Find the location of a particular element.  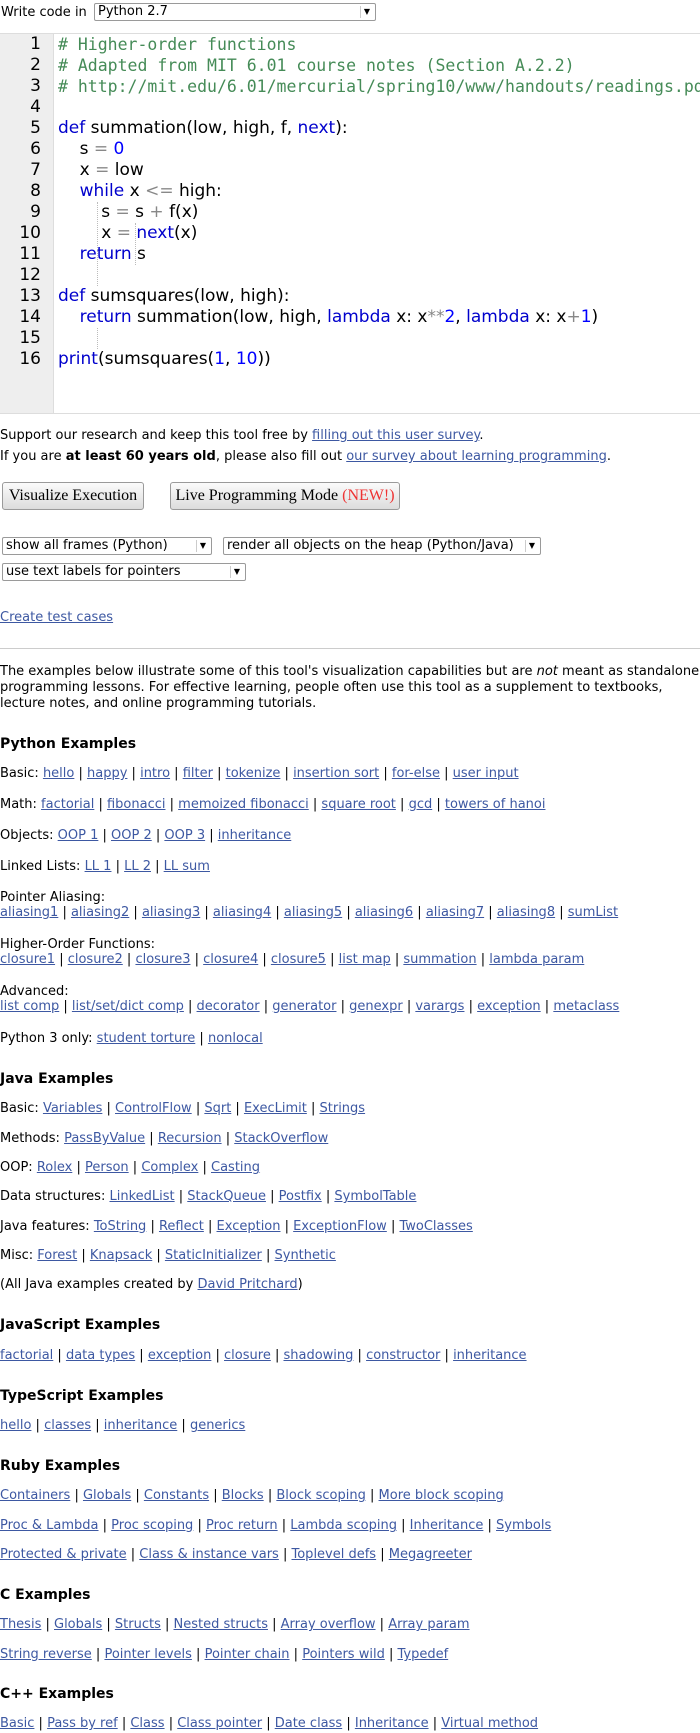

example-link: for-else is located at coordinates (416, 773).